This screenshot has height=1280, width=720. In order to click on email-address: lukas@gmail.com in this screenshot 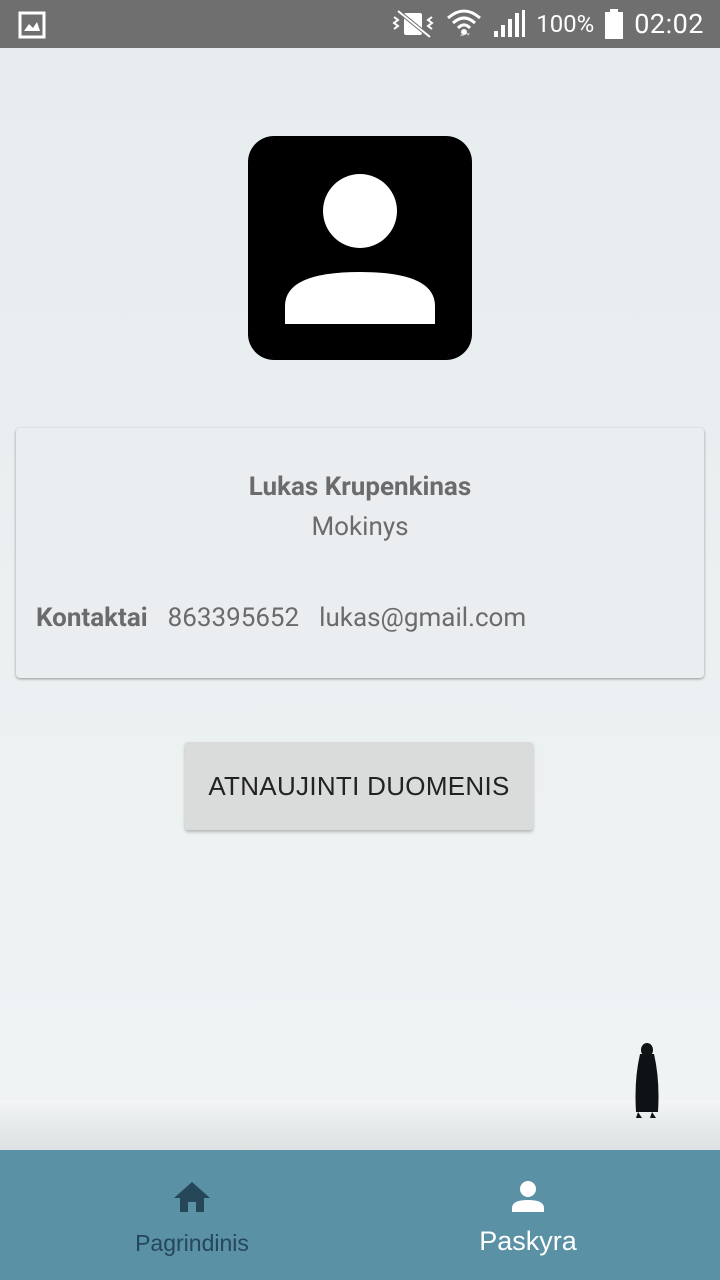, I will do `click(423, 618)`.